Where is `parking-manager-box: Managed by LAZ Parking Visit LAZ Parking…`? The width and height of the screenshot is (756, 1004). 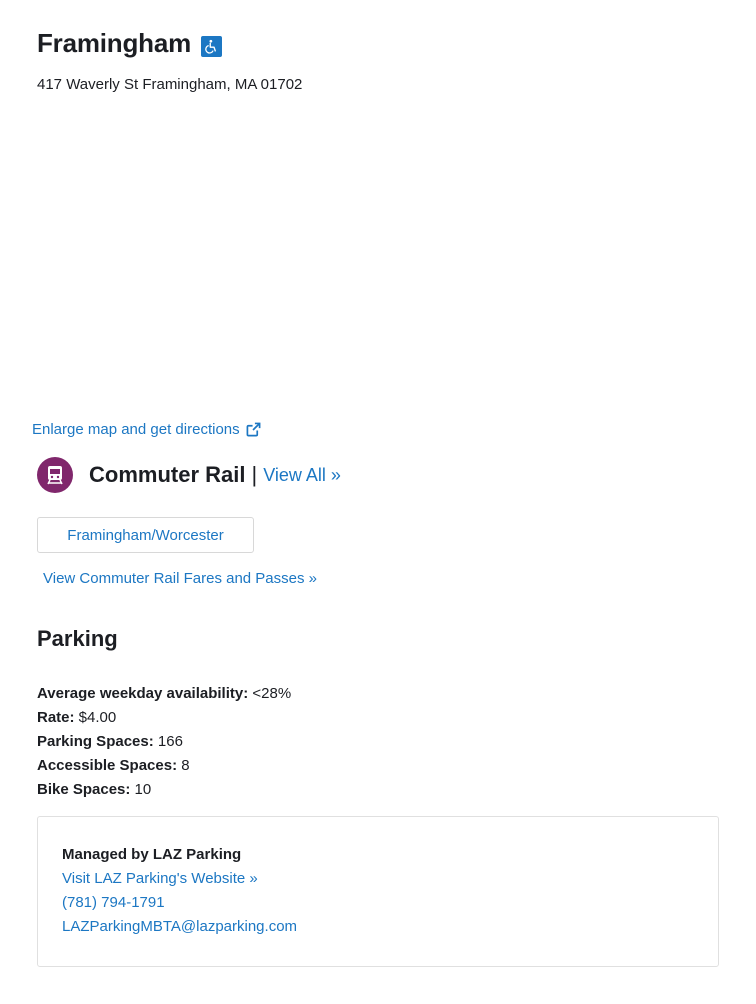
parking-manager-box: Managed by LAZ Parking Visit LAZ Parking… is located at coordinates (378, 891).